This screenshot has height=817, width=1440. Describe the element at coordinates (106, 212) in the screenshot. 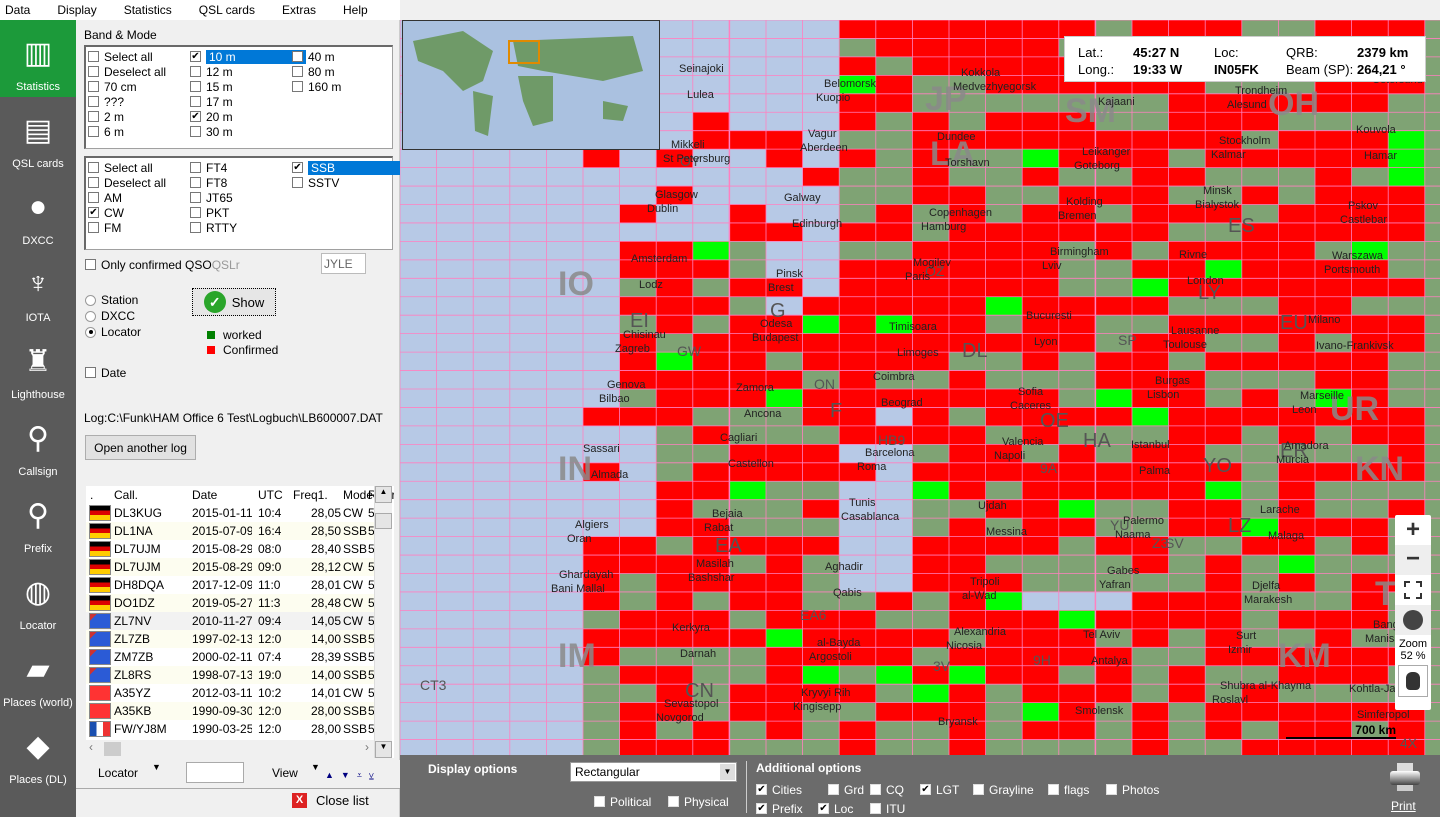

I see `modes-option: ✔ CW` at that location.